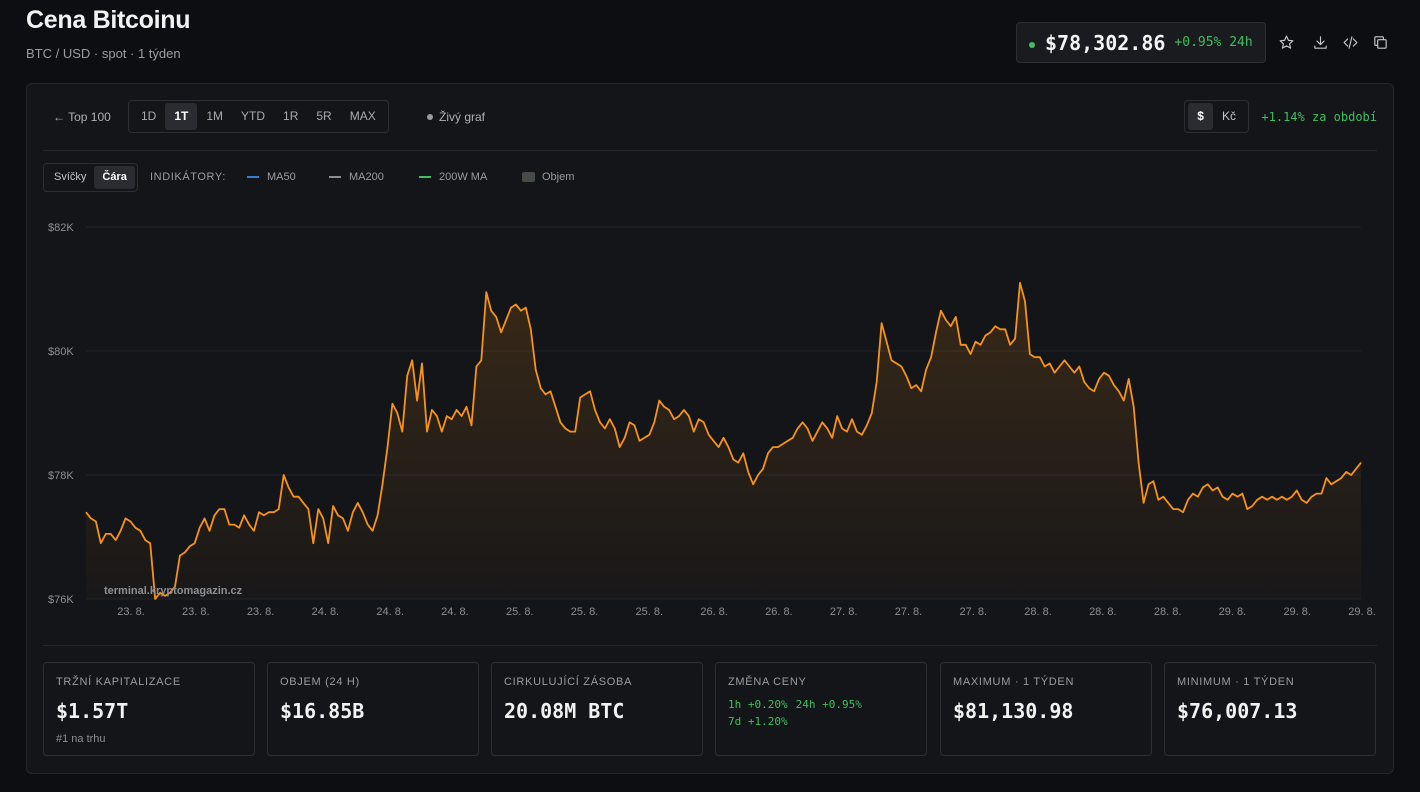 The width and height of the screenshot is (1420, 792). I want to click on stat-label: TRŽNÍ KAPITALIZACE, so click(118, 682).